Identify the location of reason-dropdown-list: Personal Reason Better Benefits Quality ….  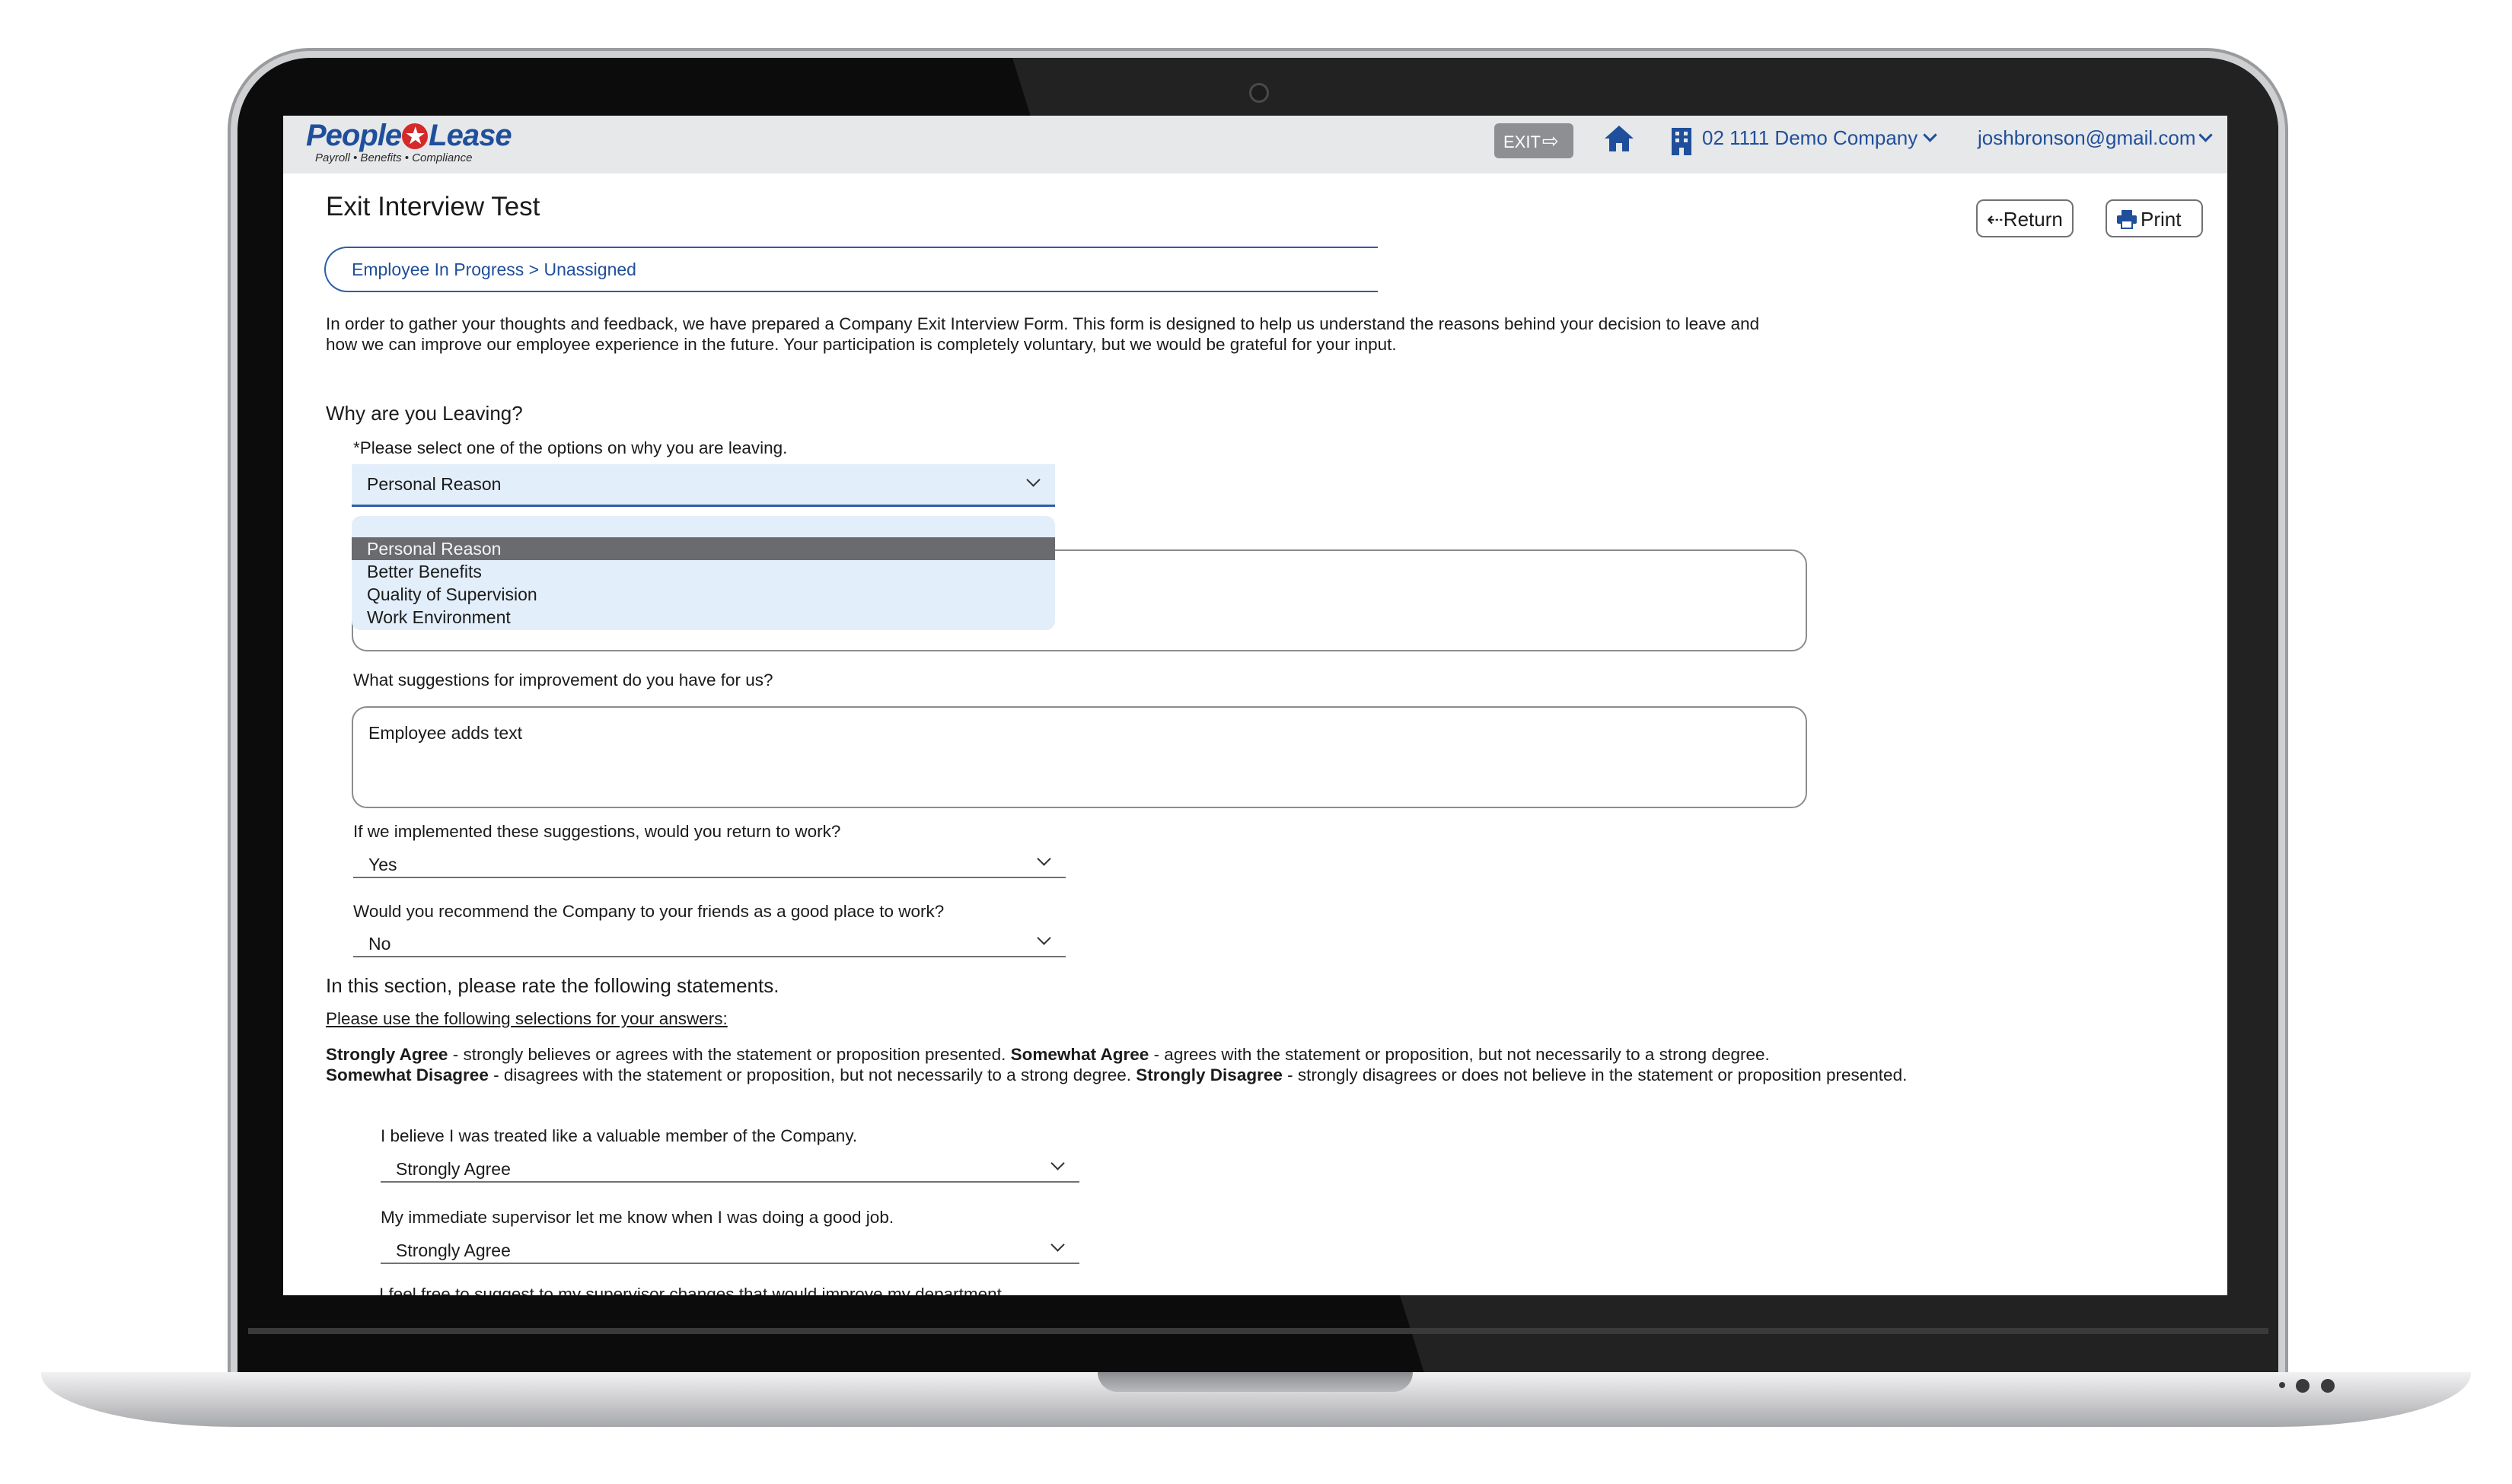
(703, 573).